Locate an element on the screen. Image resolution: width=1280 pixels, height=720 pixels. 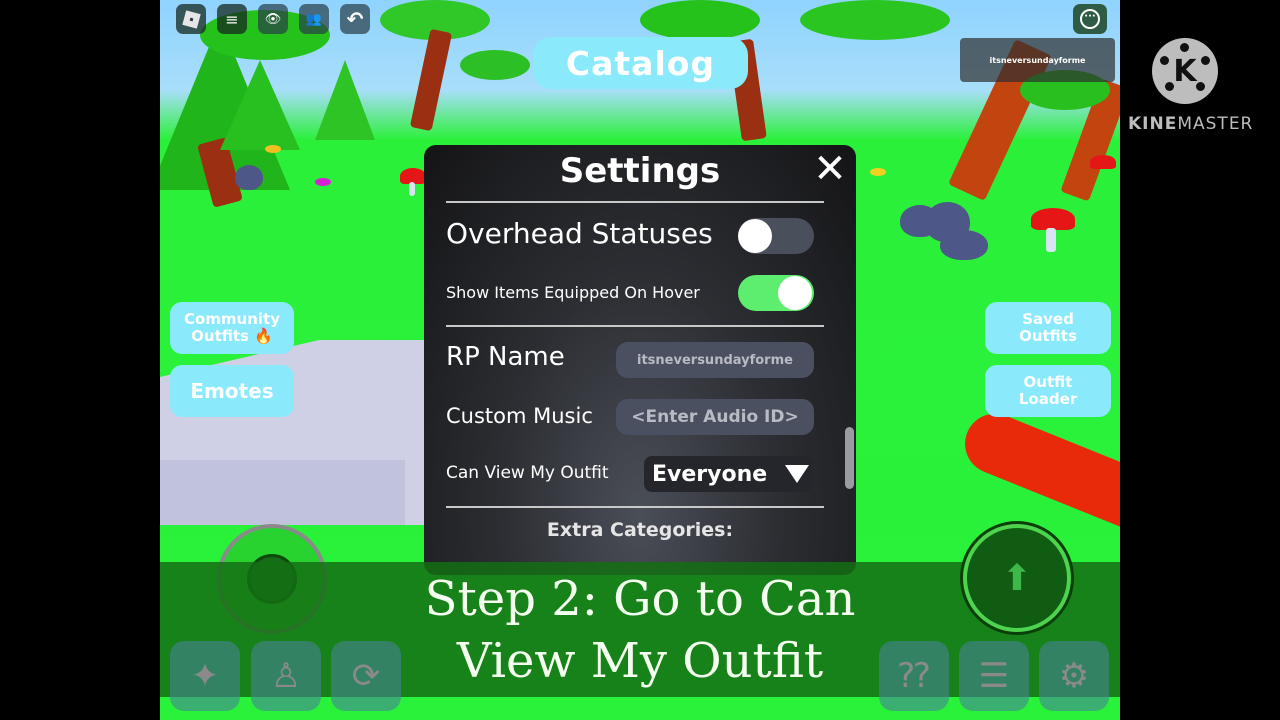
more-icon: ··· is located at coordinates (1090, 19).